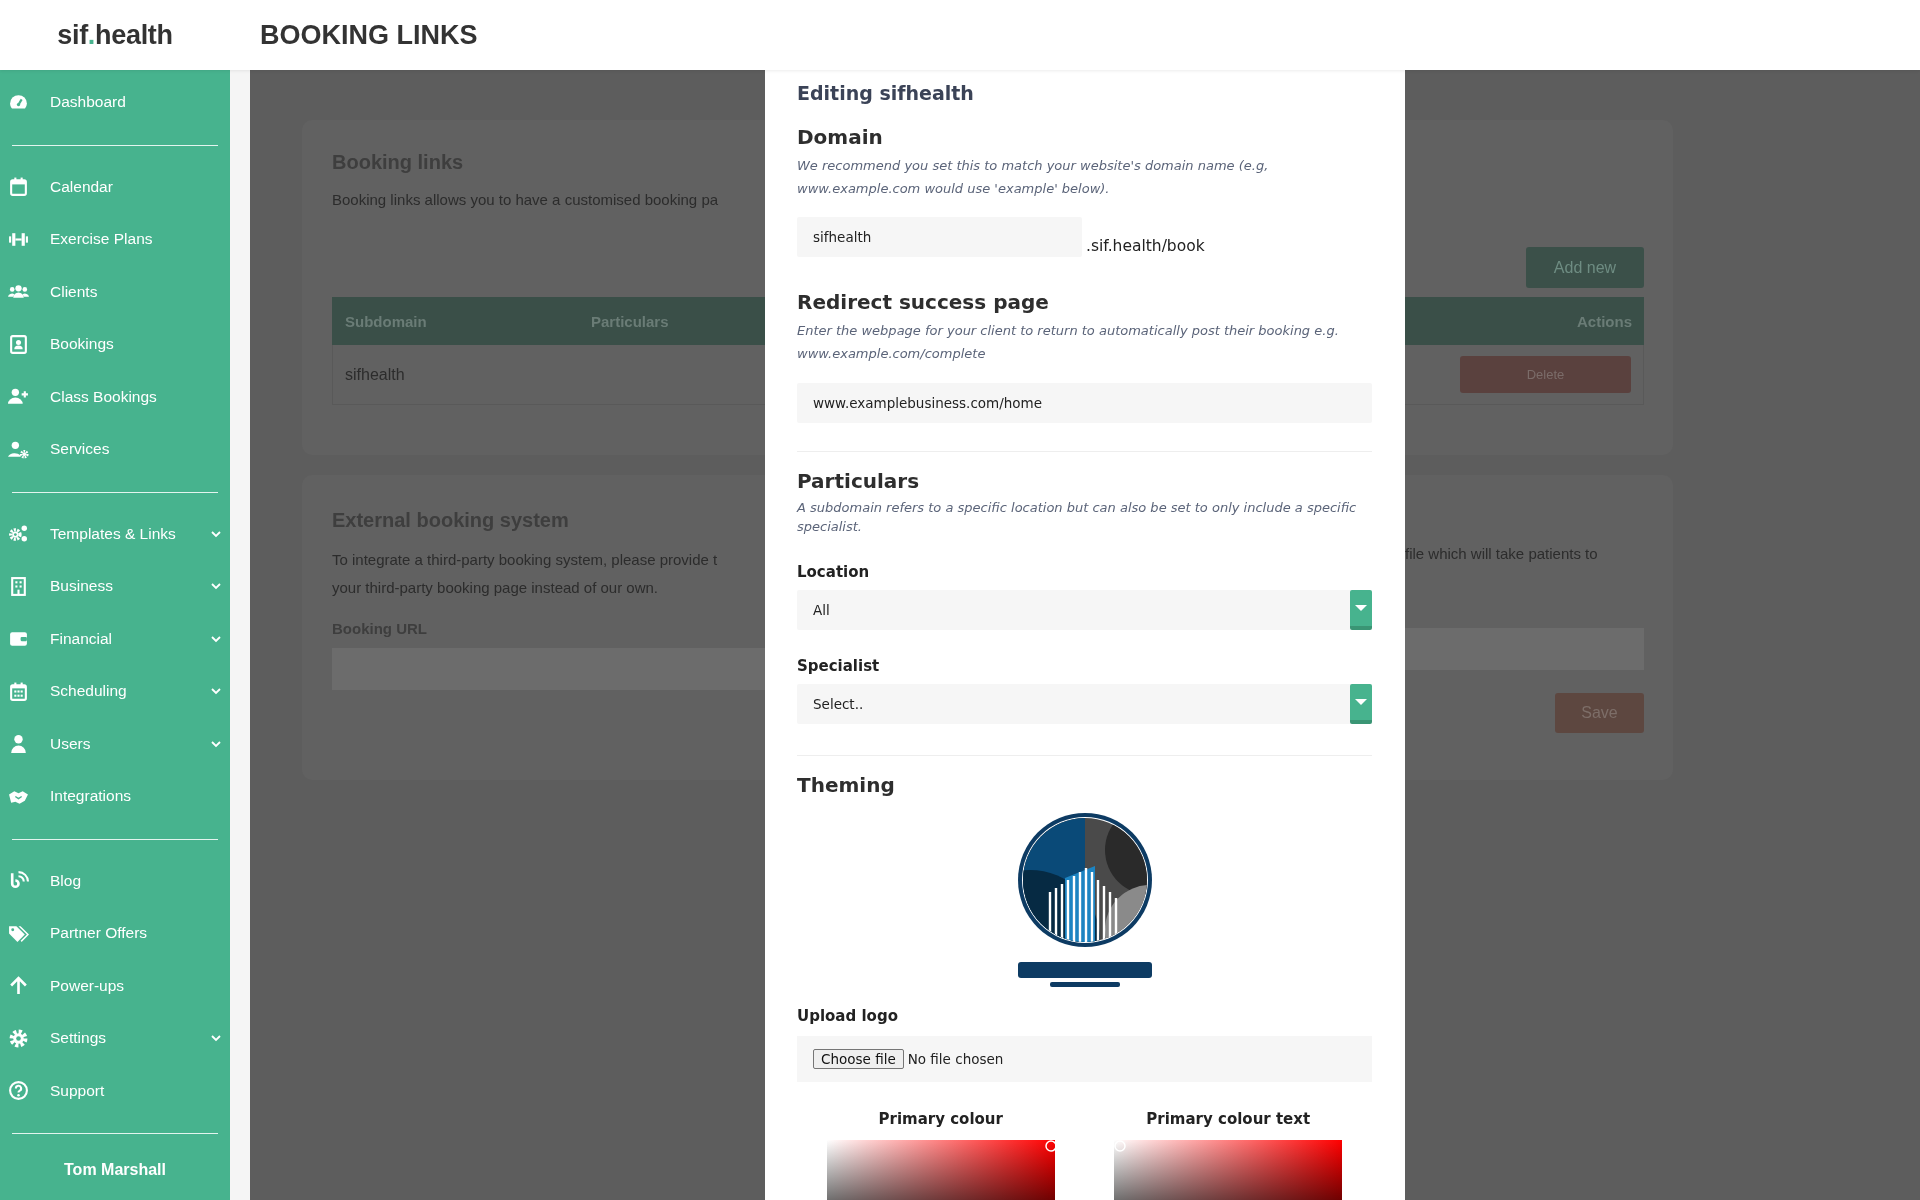 The image size is (1920, 1200). What do you see at coordinates (839, 666) in the screenshot?
I see `field-label: Specialist` at bounding box center [839, 666].